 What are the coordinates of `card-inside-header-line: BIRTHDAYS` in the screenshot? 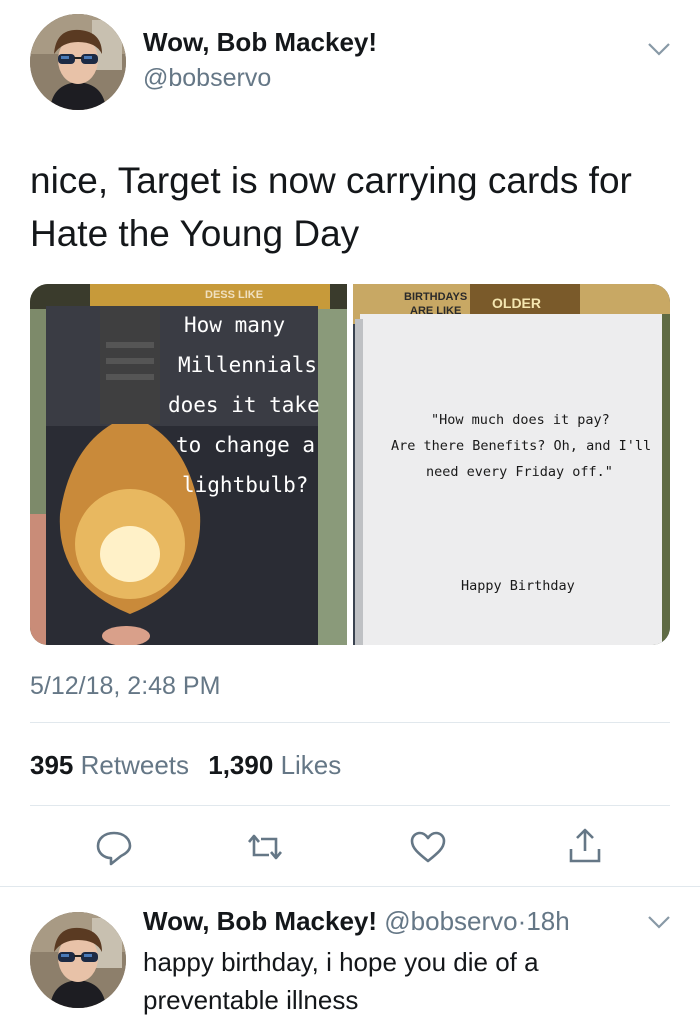 It's located at (435, 297).